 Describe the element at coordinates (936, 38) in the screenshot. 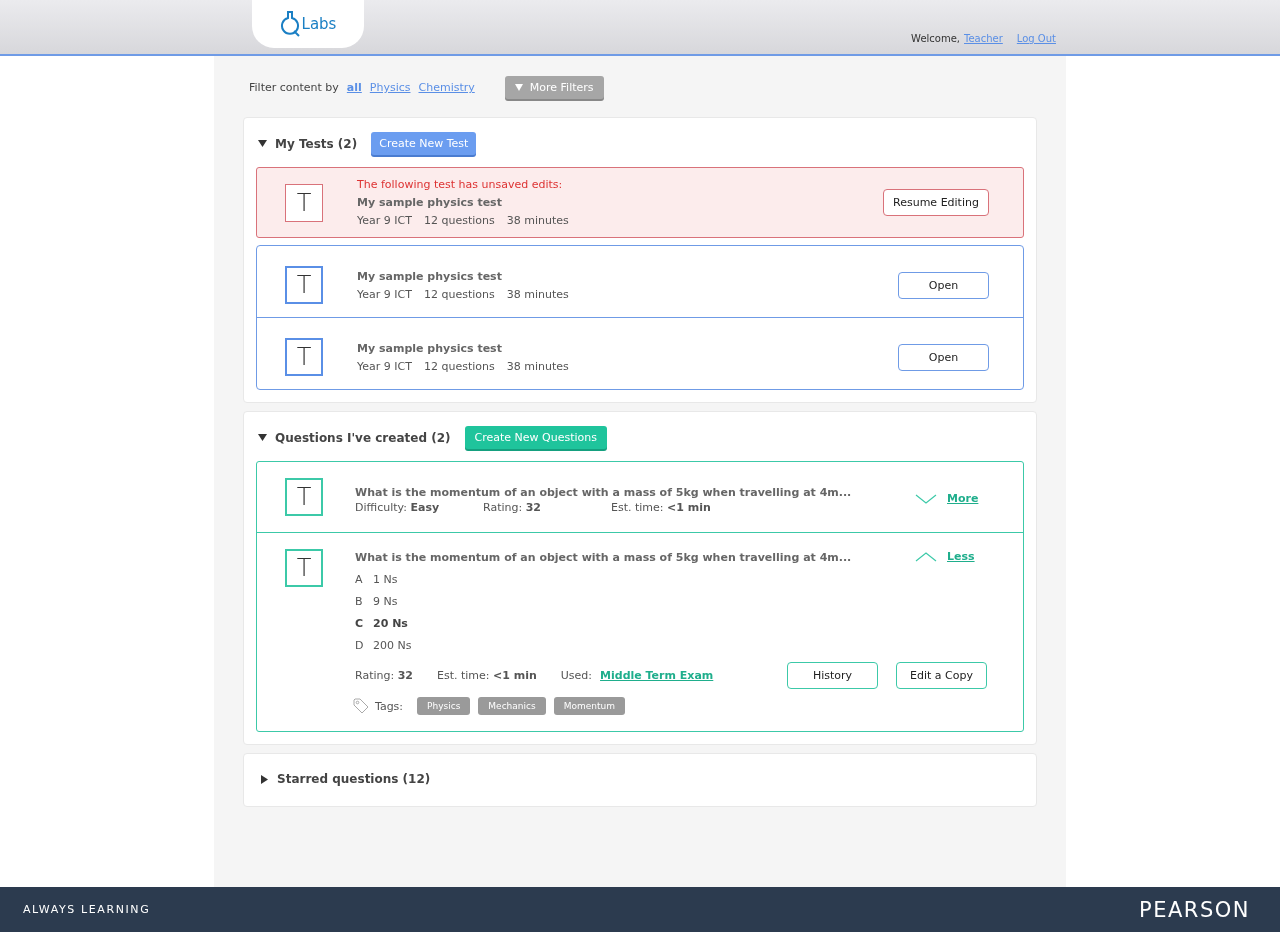

I see `welcome-text: Welcome,` at that location.